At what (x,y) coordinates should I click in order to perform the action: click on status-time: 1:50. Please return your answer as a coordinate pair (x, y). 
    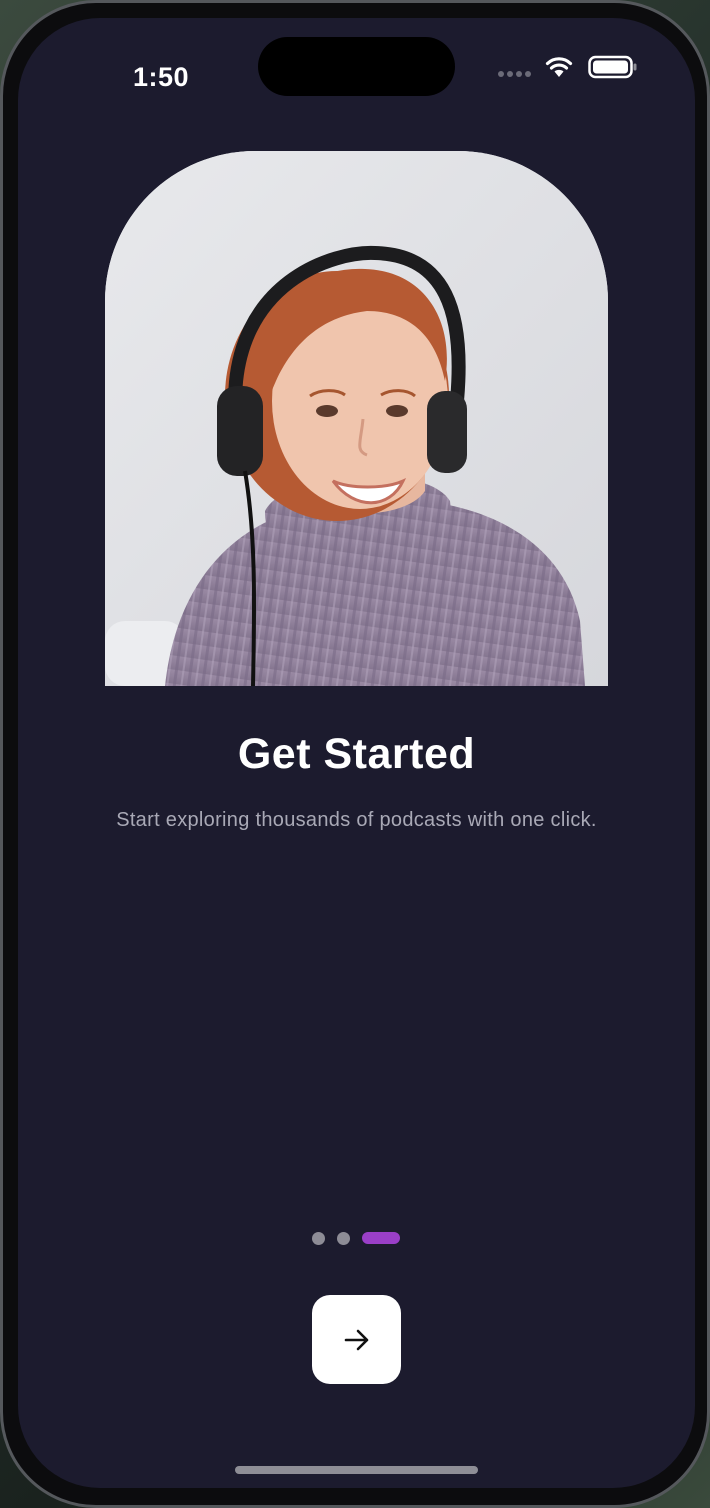
    Looking at the image, I should click on (161, 77).